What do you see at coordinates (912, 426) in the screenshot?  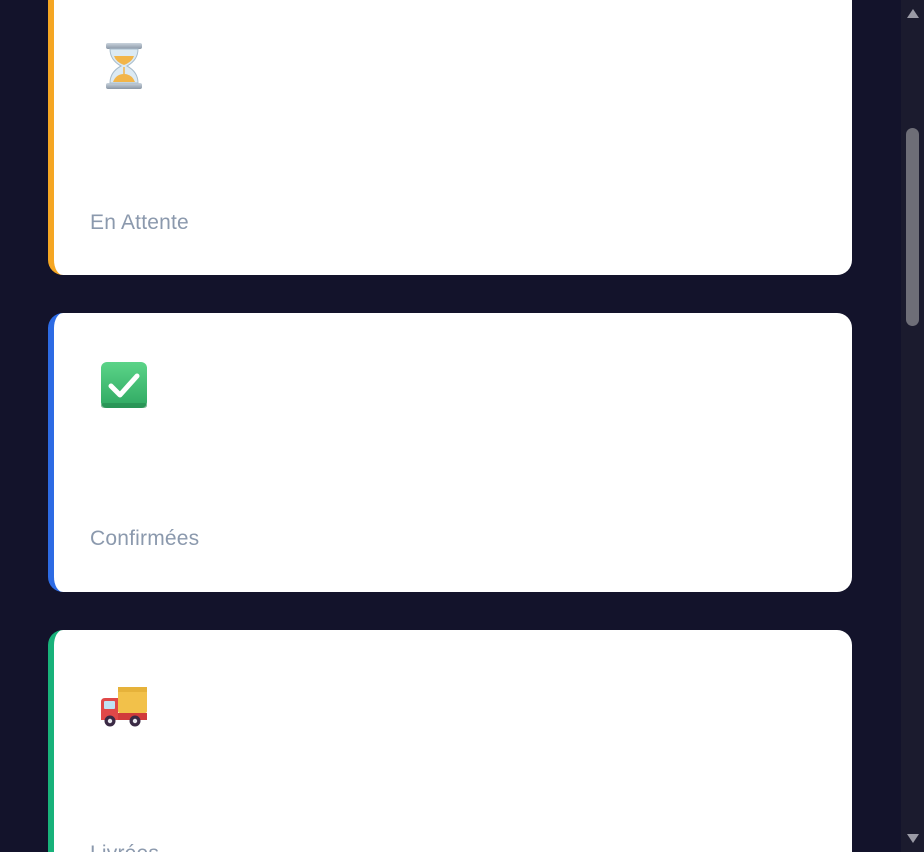 I see `vertical-scrollbar` at bounding box center [912, 426].